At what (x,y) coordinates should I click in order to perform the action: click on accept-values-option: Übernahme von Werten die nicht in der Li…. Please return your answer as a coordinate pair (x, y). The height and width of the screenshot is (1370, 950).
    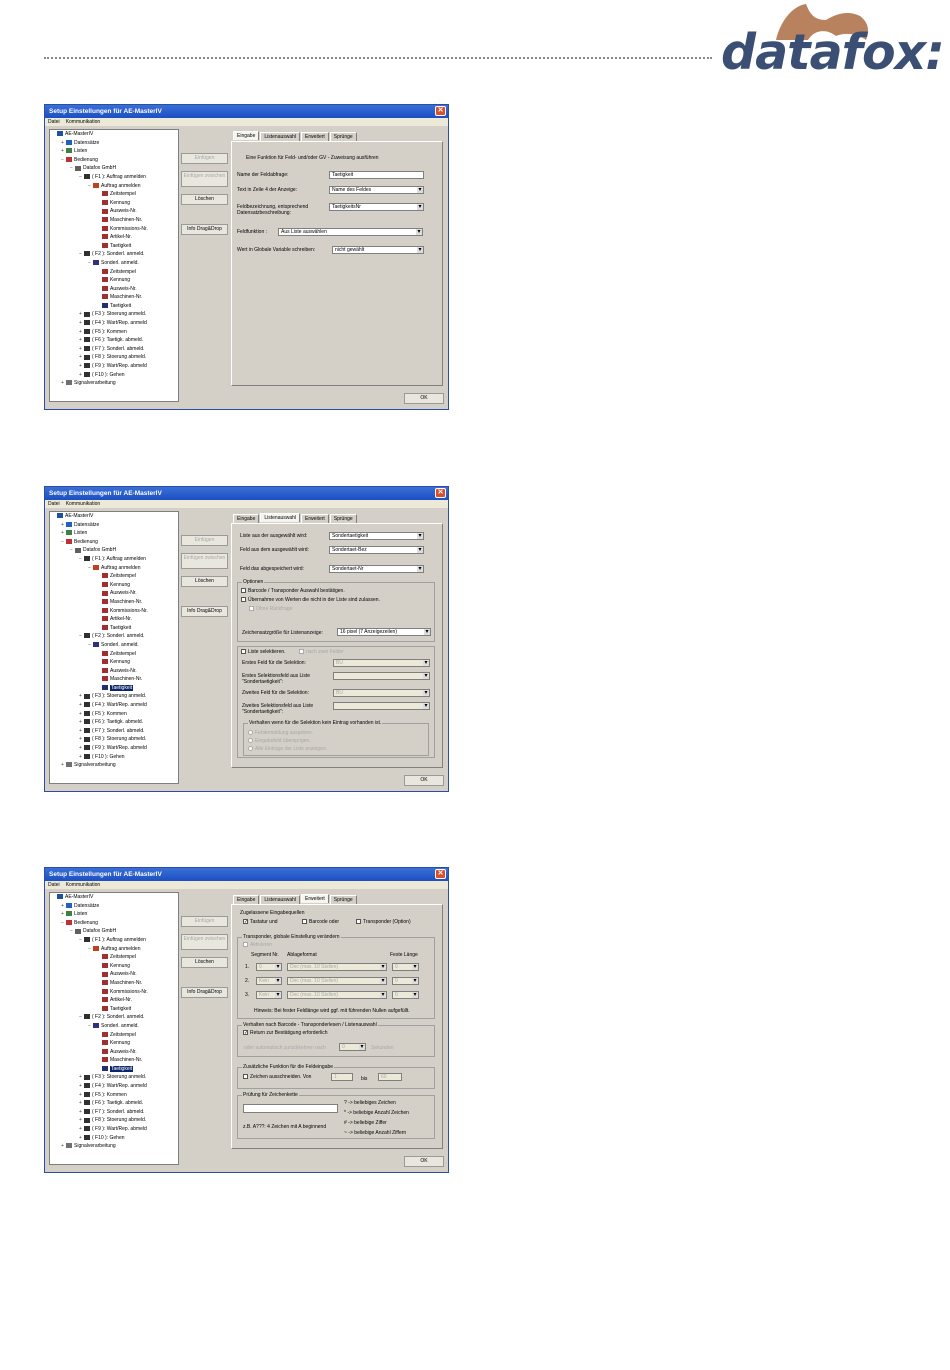
    Looking at the image, I should click on (310, 600).